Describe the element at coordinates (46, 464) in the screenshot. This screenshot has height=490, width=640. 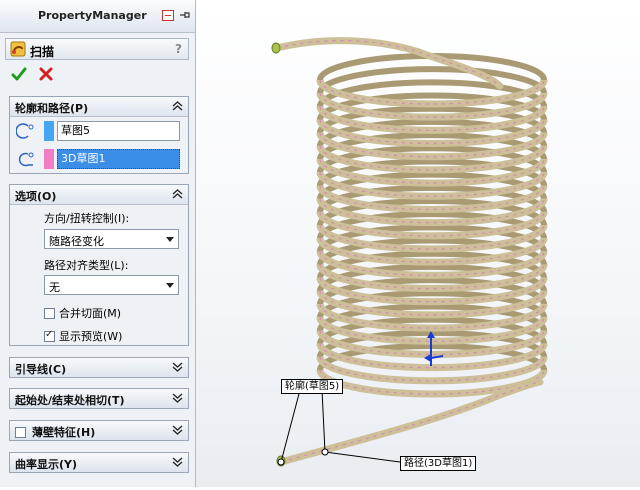
I see `group-title: 曲率显示(Y)` at that location.